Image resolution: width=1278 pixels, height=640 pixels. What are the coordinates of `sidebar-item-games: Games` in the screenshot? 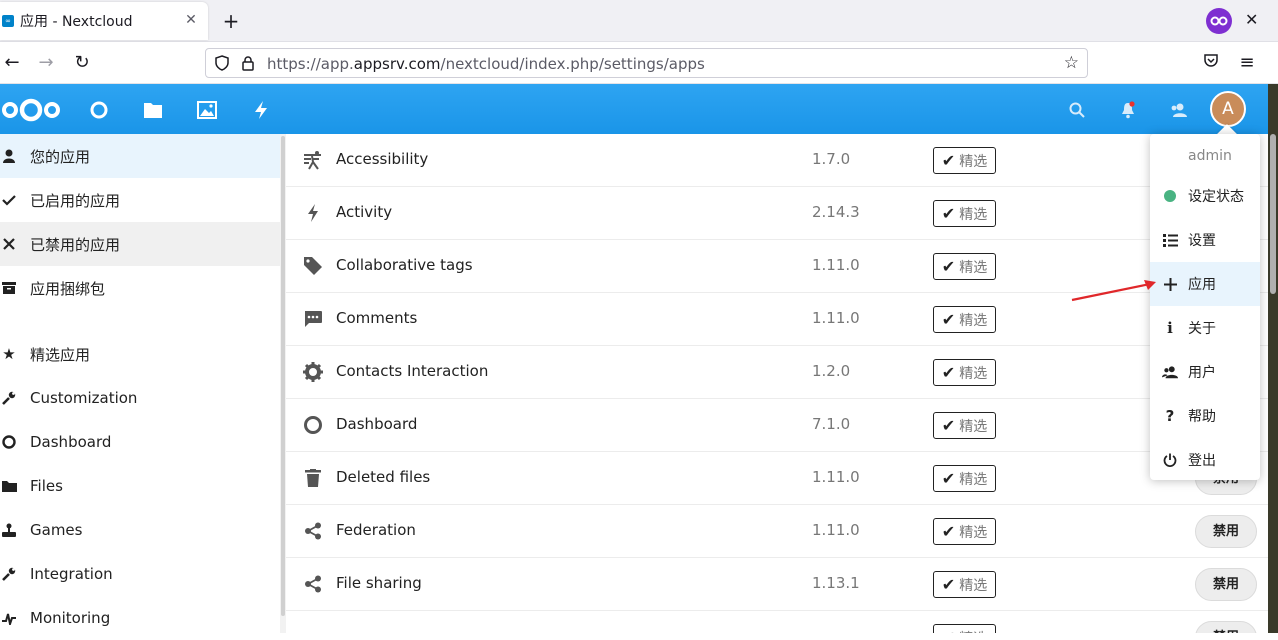 It's located at (140, 530).